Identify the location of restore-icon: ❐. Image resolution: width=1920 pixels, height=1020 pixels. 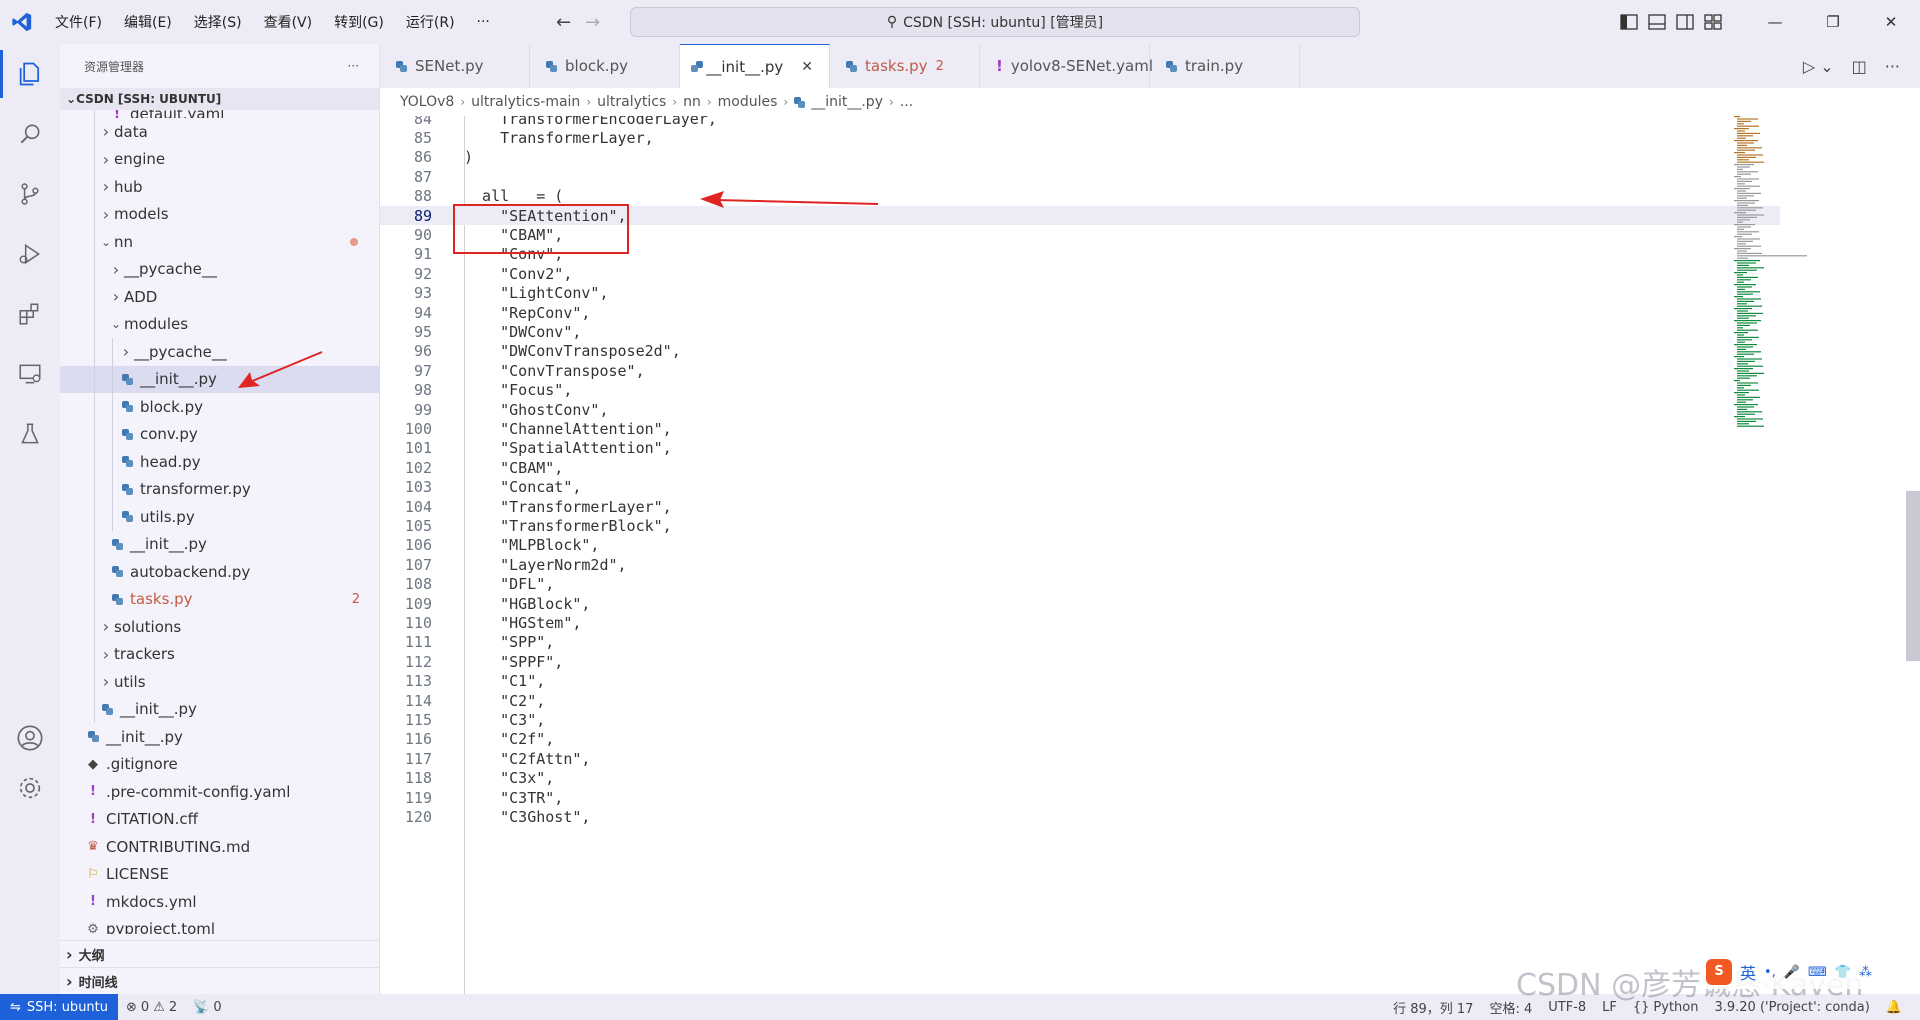
(1833, 22).